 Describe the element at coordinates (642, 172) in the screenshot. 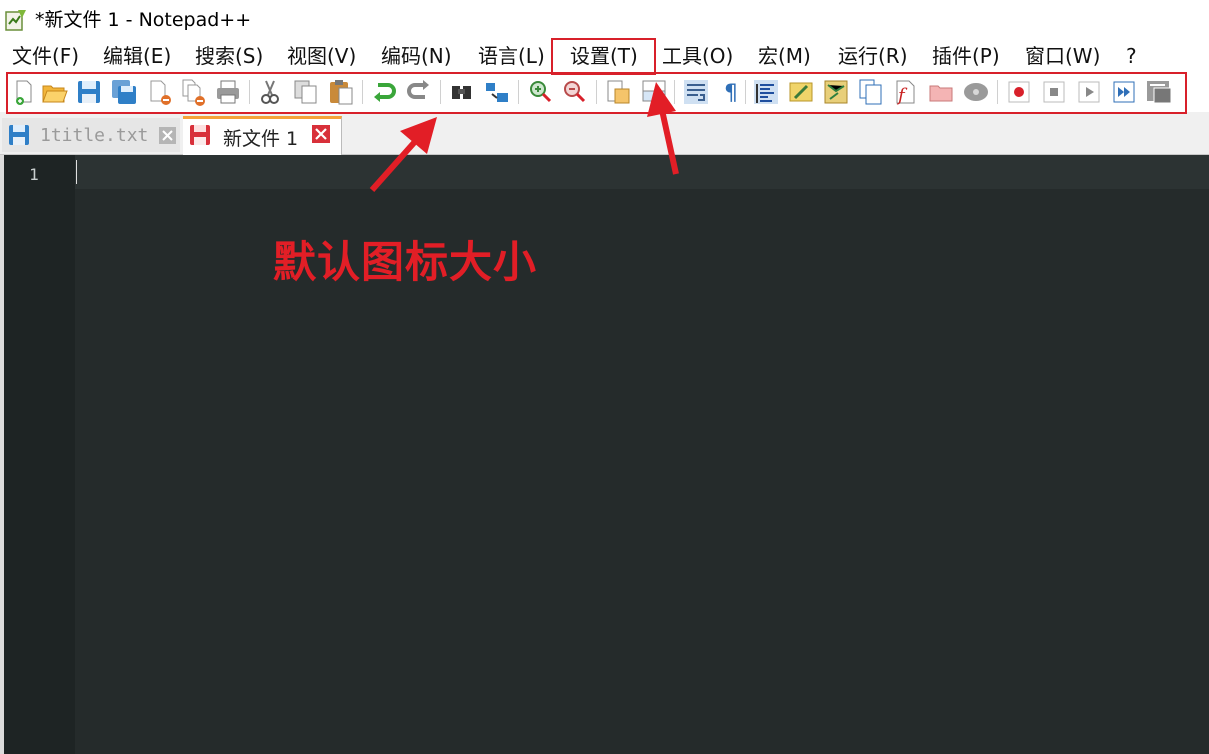

I see `current-line-highlight` at that location.